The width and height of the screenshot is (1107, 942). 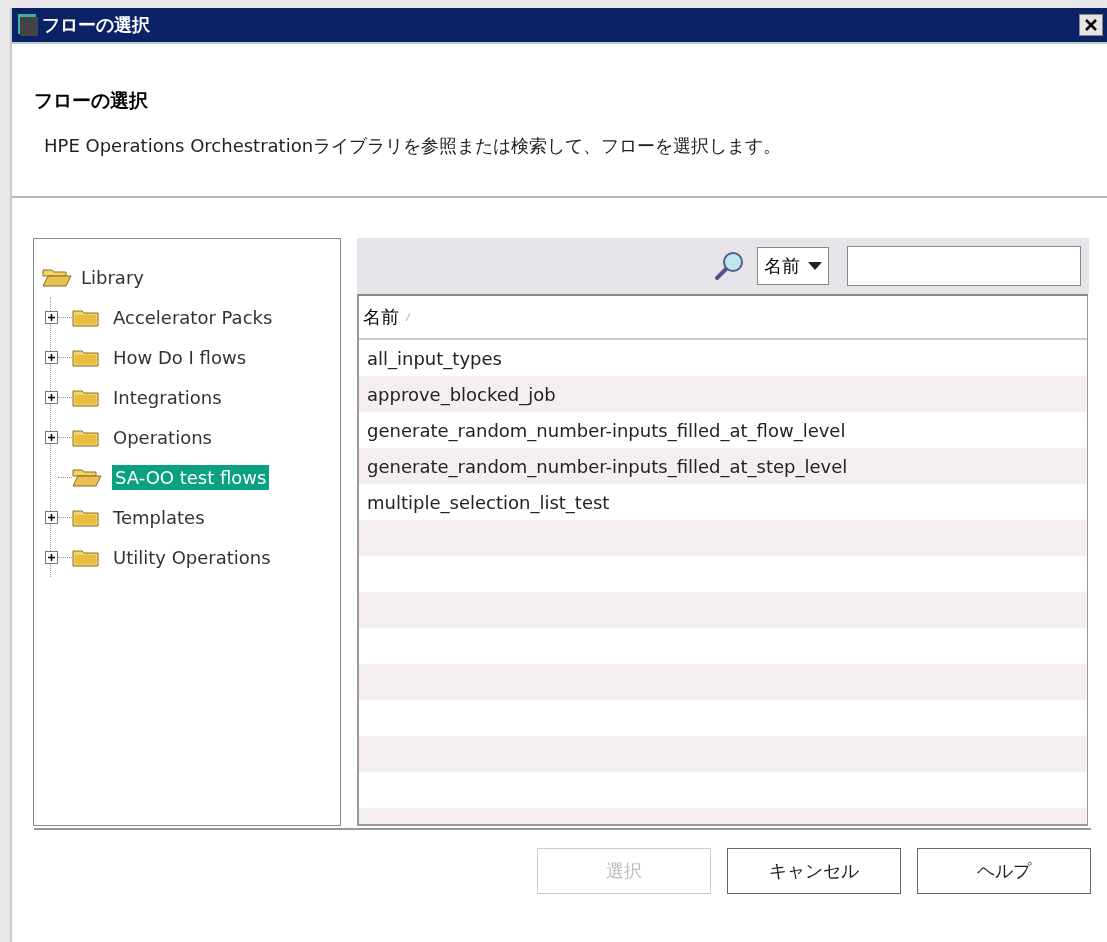 What do you see at coordinates (408, 317) in the screenshot?
I see `sort-icon` at bounding box center [408, 317].